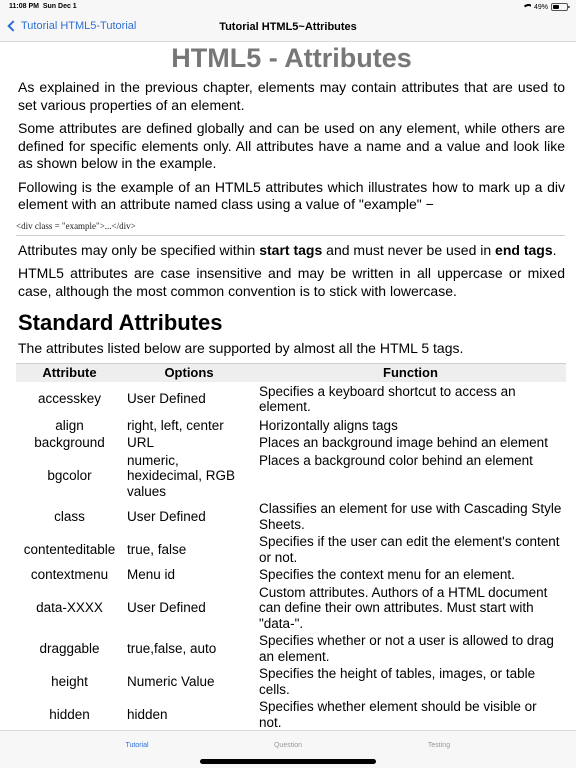 The width and height of the screenshot is (576, 768). Describe the element at coordinates (69, 425) in the screenshot. I see `cell-attribute: align` at that location.